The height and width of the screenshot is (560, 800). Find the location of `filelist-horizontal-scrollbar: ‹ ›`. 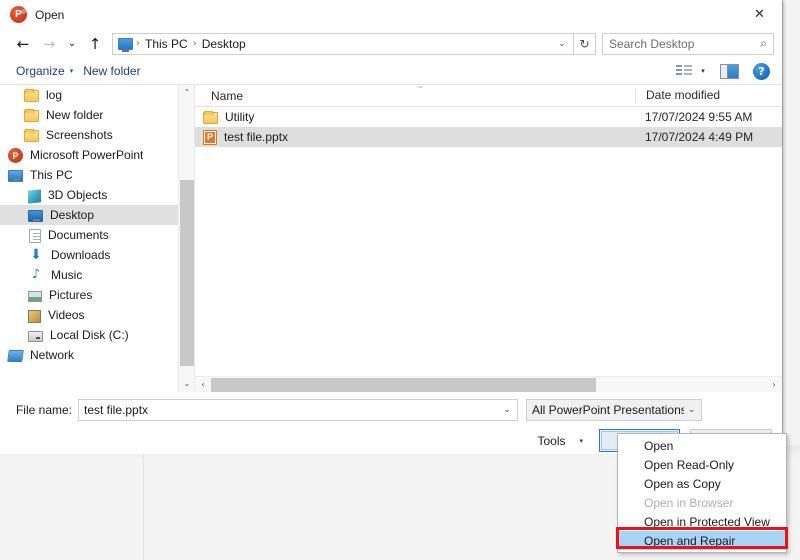

filelist-horizontal-scrollbar: ‹ › is located at coordinates (488, 384).